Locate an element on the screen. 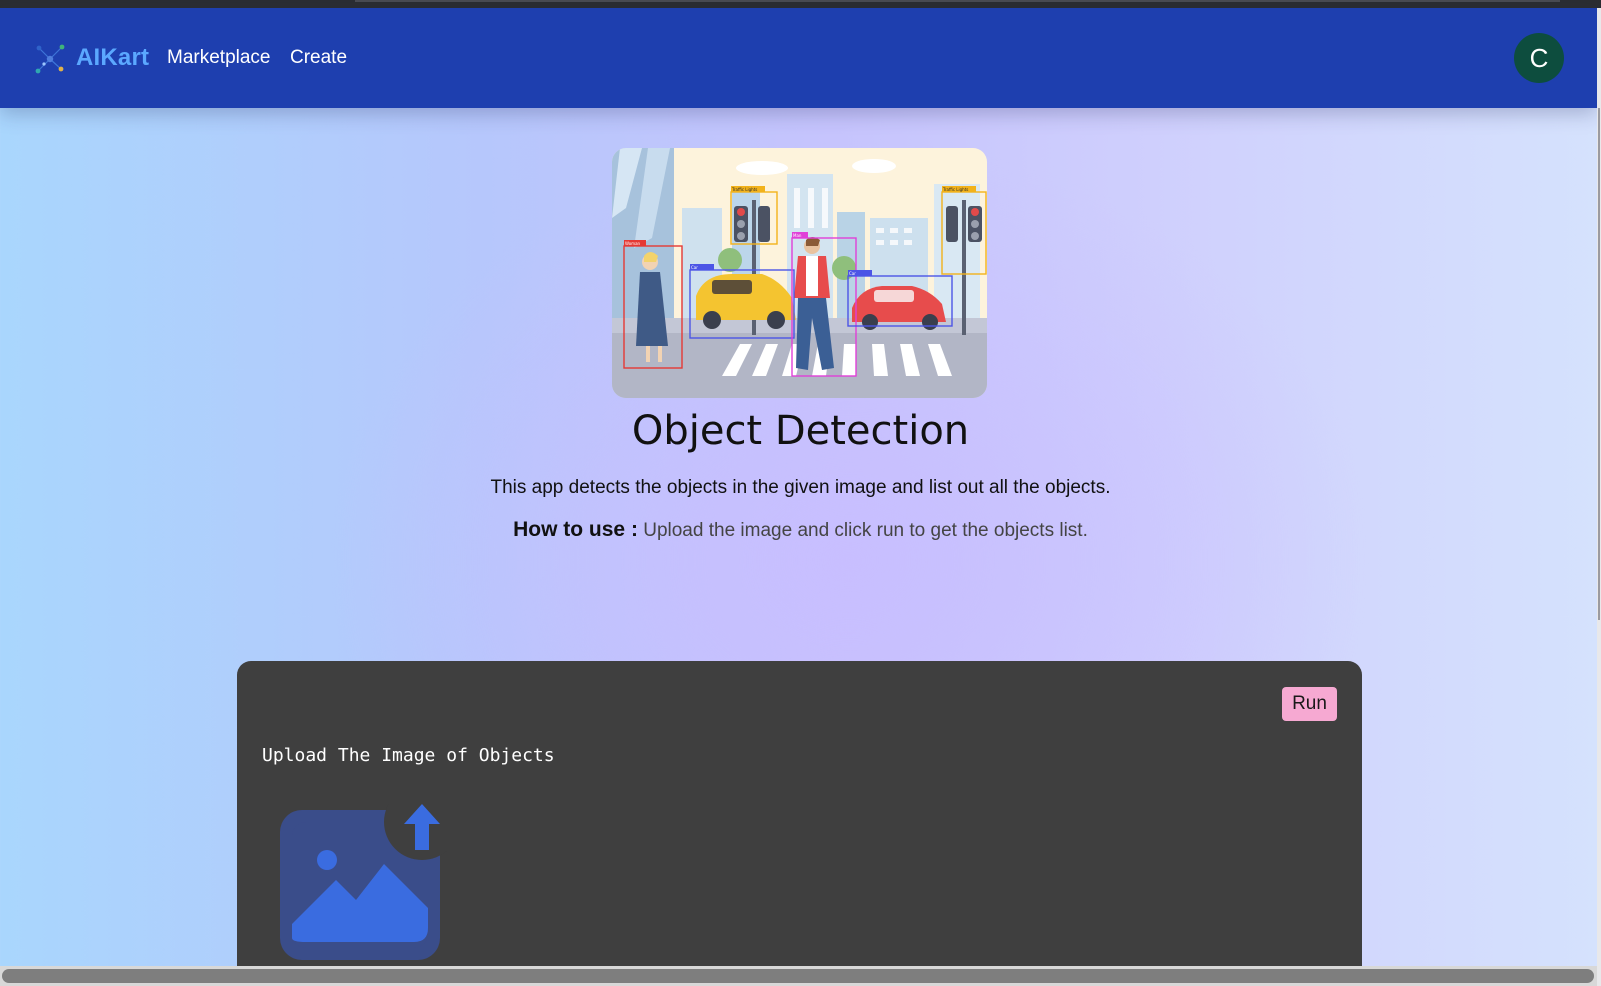 The width and height of the screenshot is (1601, 986). image-upload-icon is located at coordinates (364, 884).